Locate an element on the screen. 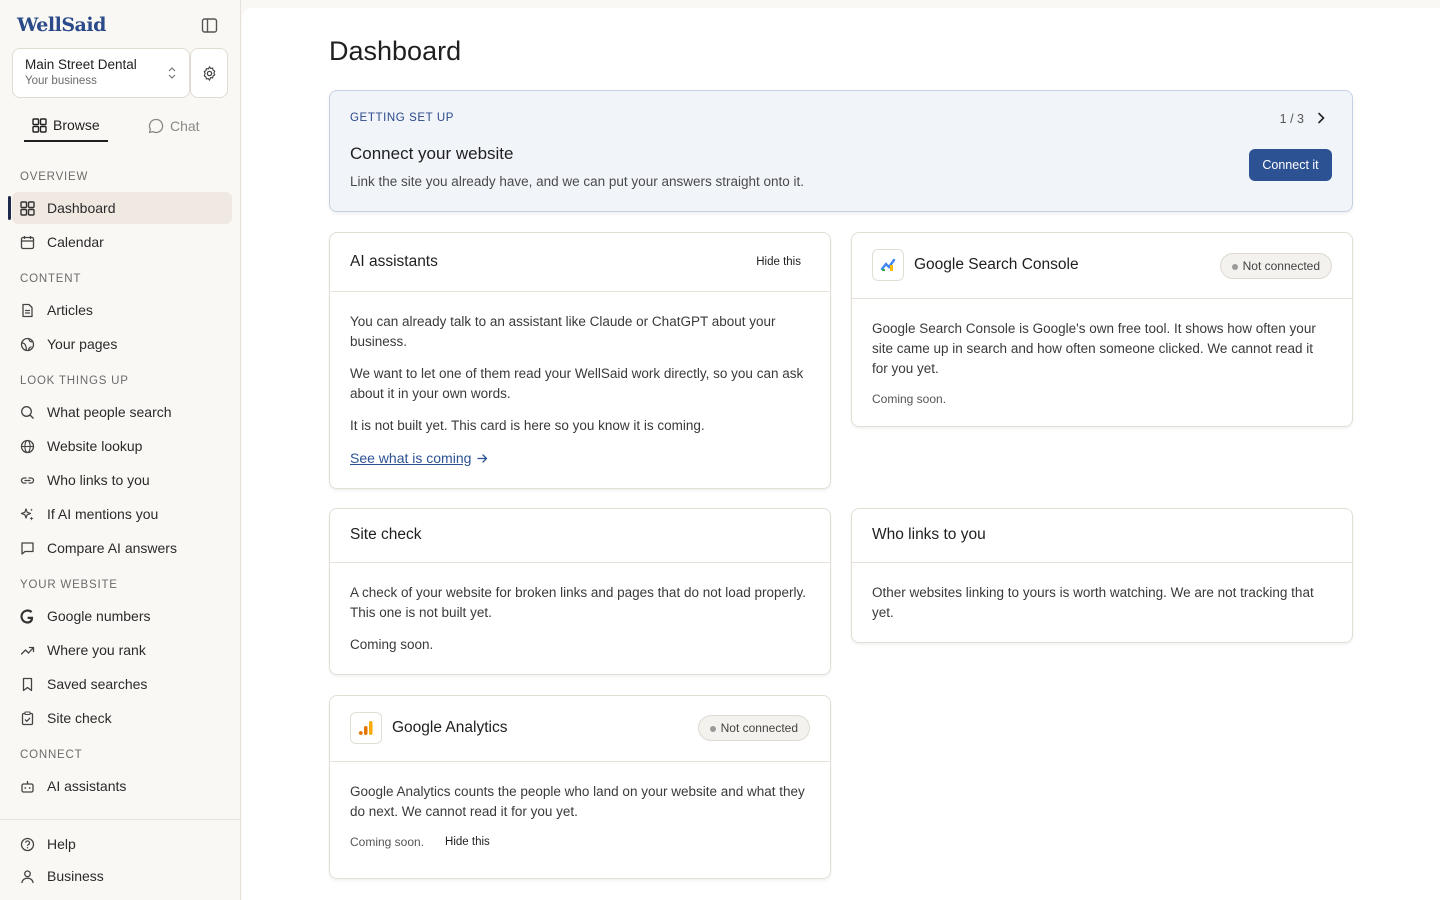  chevron-up-down-icon is located at coordinates (172, 73).